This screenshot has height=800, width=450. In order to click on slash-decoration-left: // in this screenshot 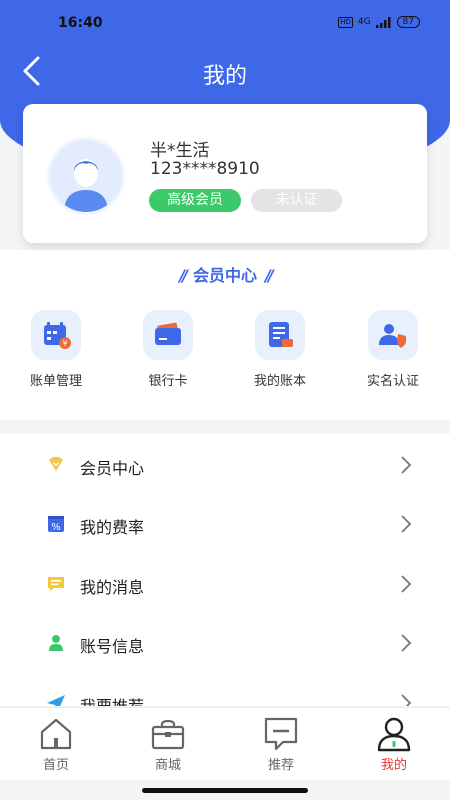, I will do `click(183, 275)`.